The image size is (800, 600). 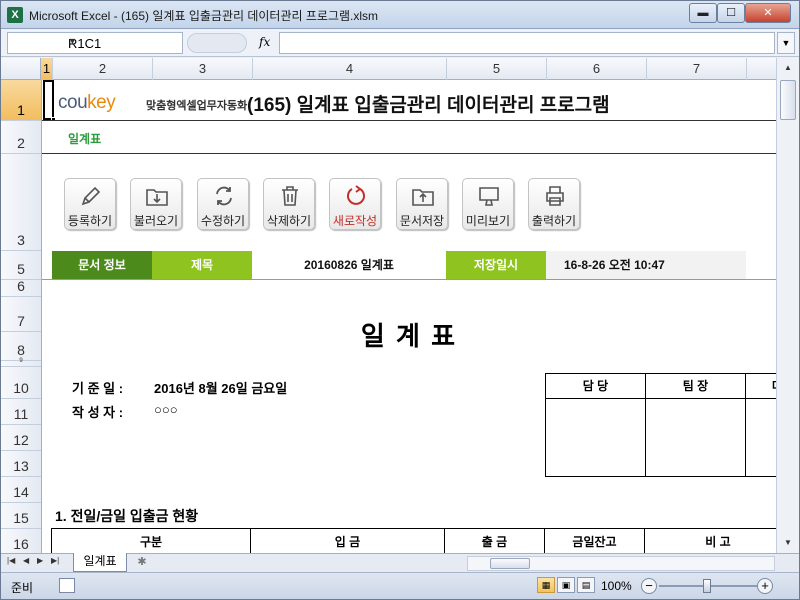 What do you see at coordinates (217, 43) in the screenshot?
I see `formula-edit-buttons` at bounding box center [217, 43].